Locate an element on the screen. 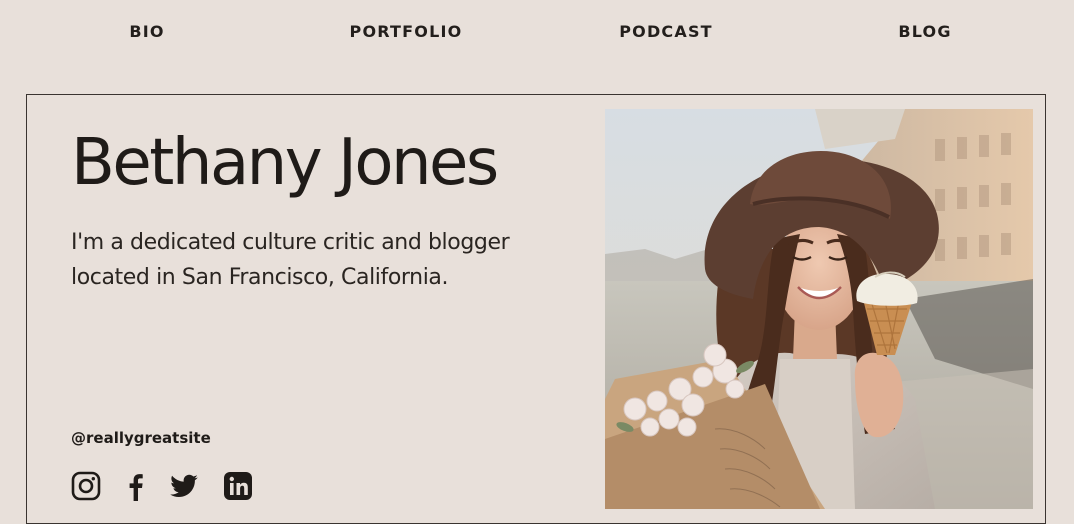 The height and width of the screenshot is (524, 1074). nav-link-portfolio: PORTFOLIO is located at coordinates (406, 31).